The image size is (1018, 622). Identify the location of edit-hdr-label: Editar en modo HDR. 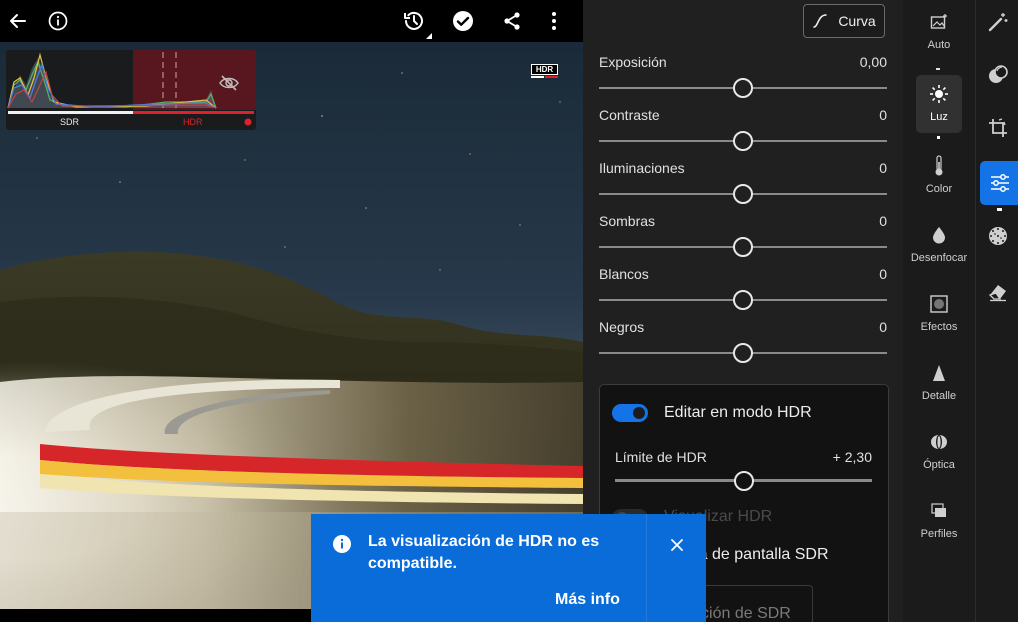
(738, 412).